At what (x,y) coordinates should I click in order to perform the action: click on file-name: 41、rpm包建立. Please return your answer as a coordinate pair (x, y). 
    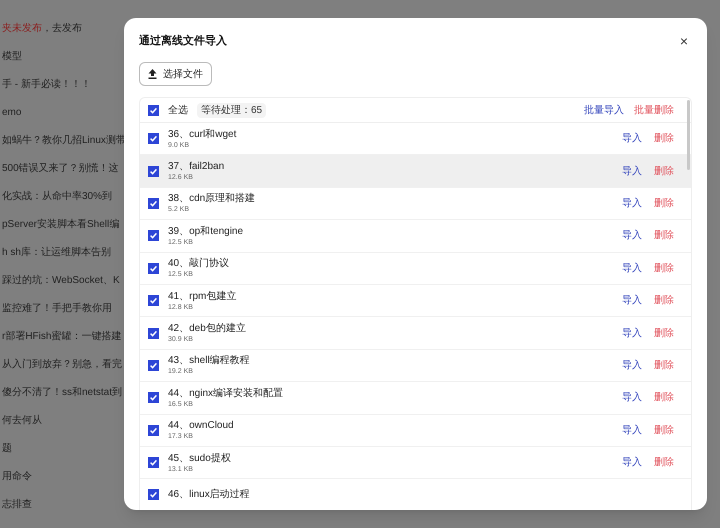
    Looking at the image, I should click on (202, 296).